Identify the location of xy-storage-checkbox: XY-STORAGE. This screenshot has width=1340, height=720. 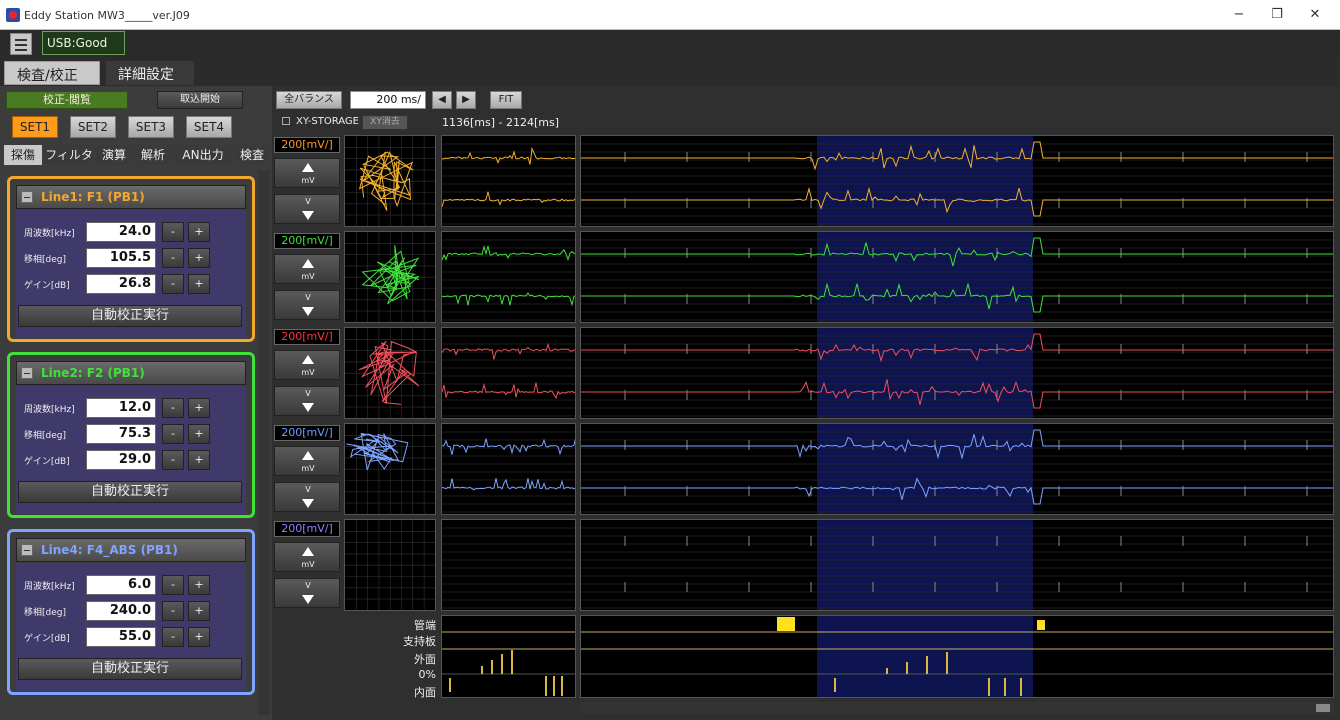
(320, 121).